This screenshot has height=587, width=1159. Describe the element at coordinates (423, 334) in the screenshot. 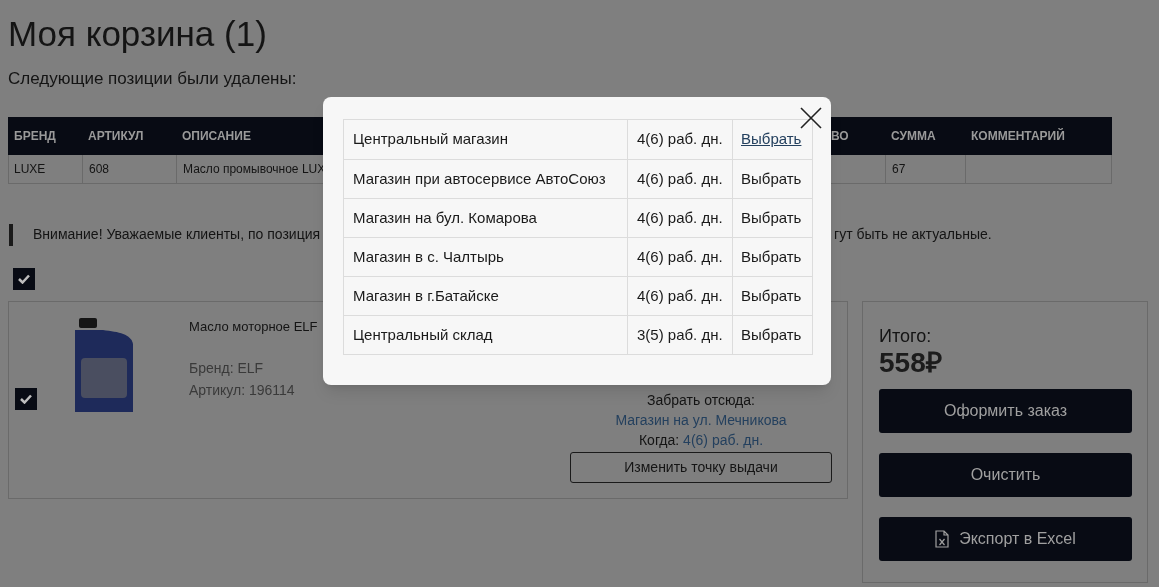

I see `store-name: Центральный склад` at that location.